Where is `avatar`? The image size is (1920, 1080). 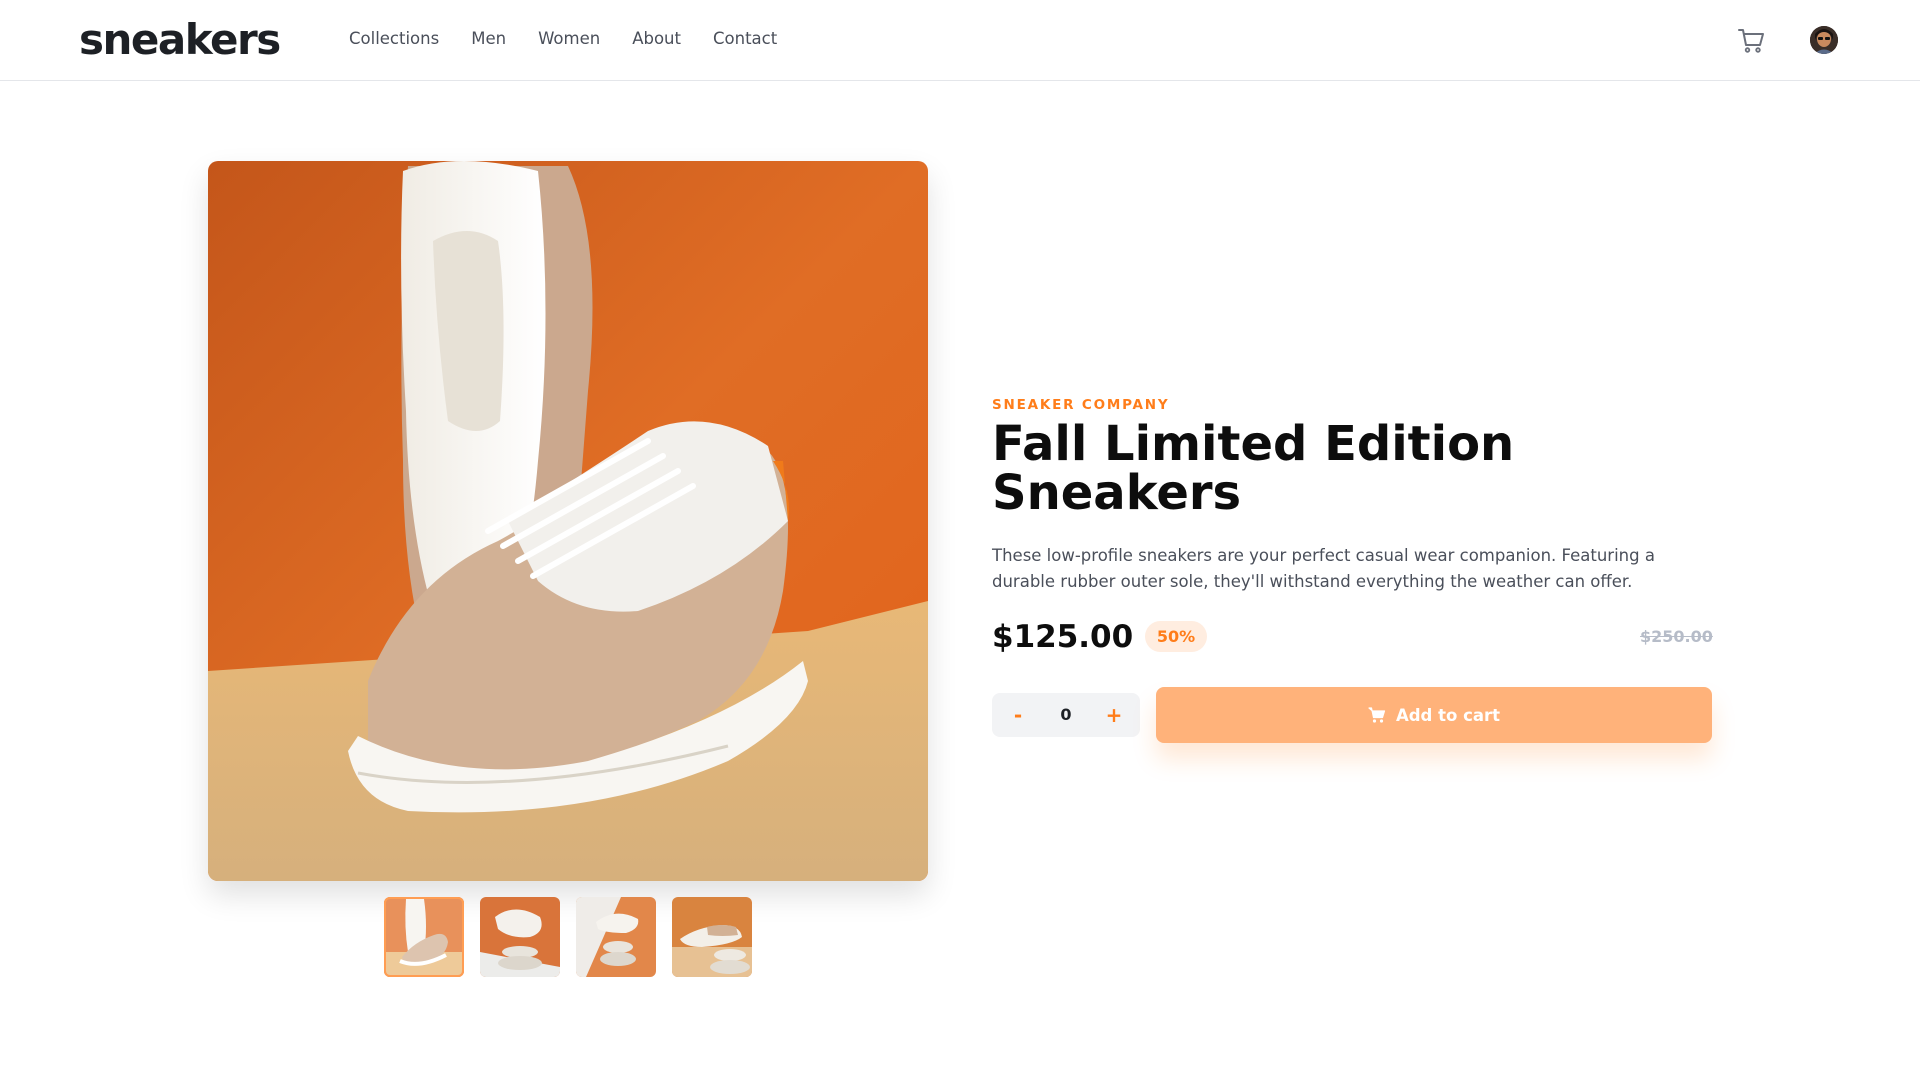
avatar is located at coordinates (1824, 40).